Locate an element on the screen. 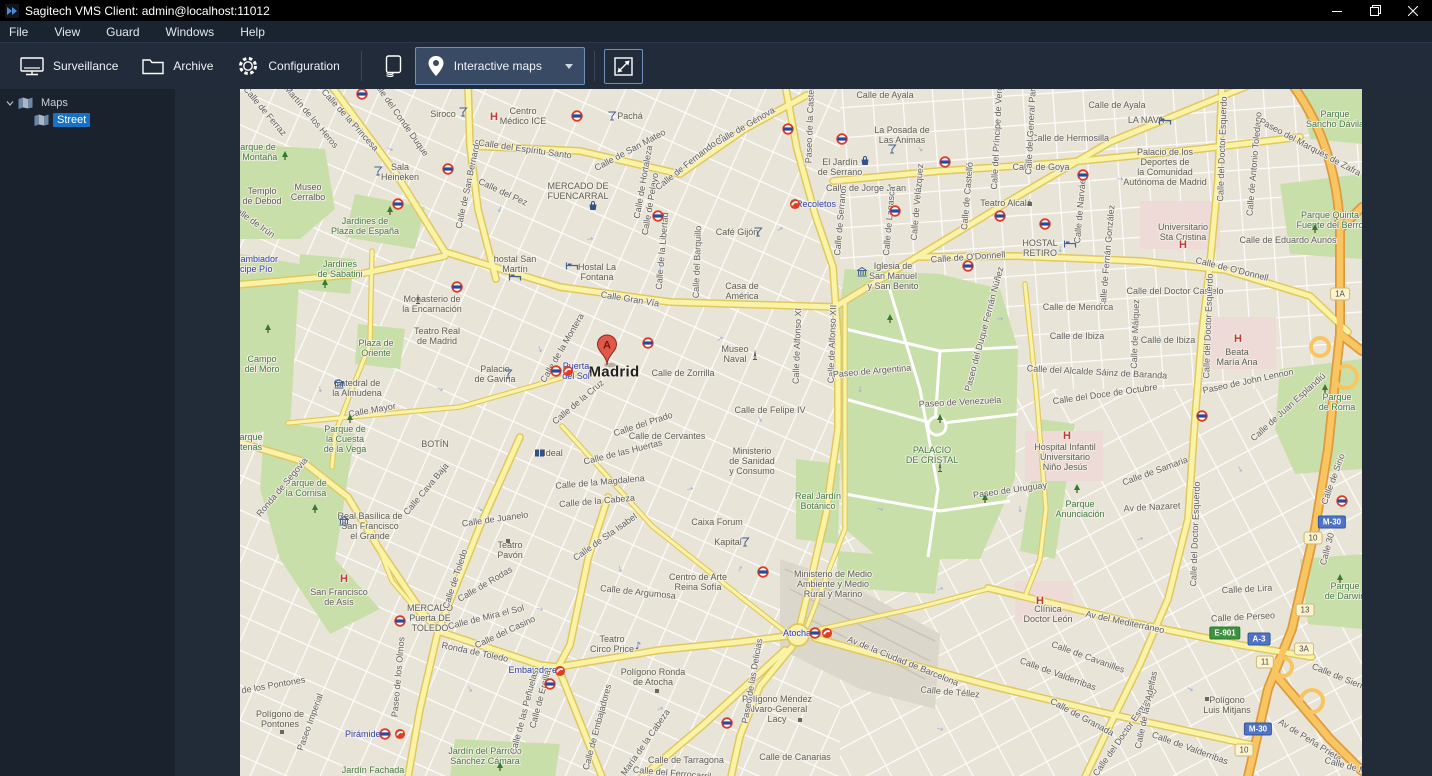 This screenshot has height=776, width=1432. marker-a: A is located at coordinates (607, 351).